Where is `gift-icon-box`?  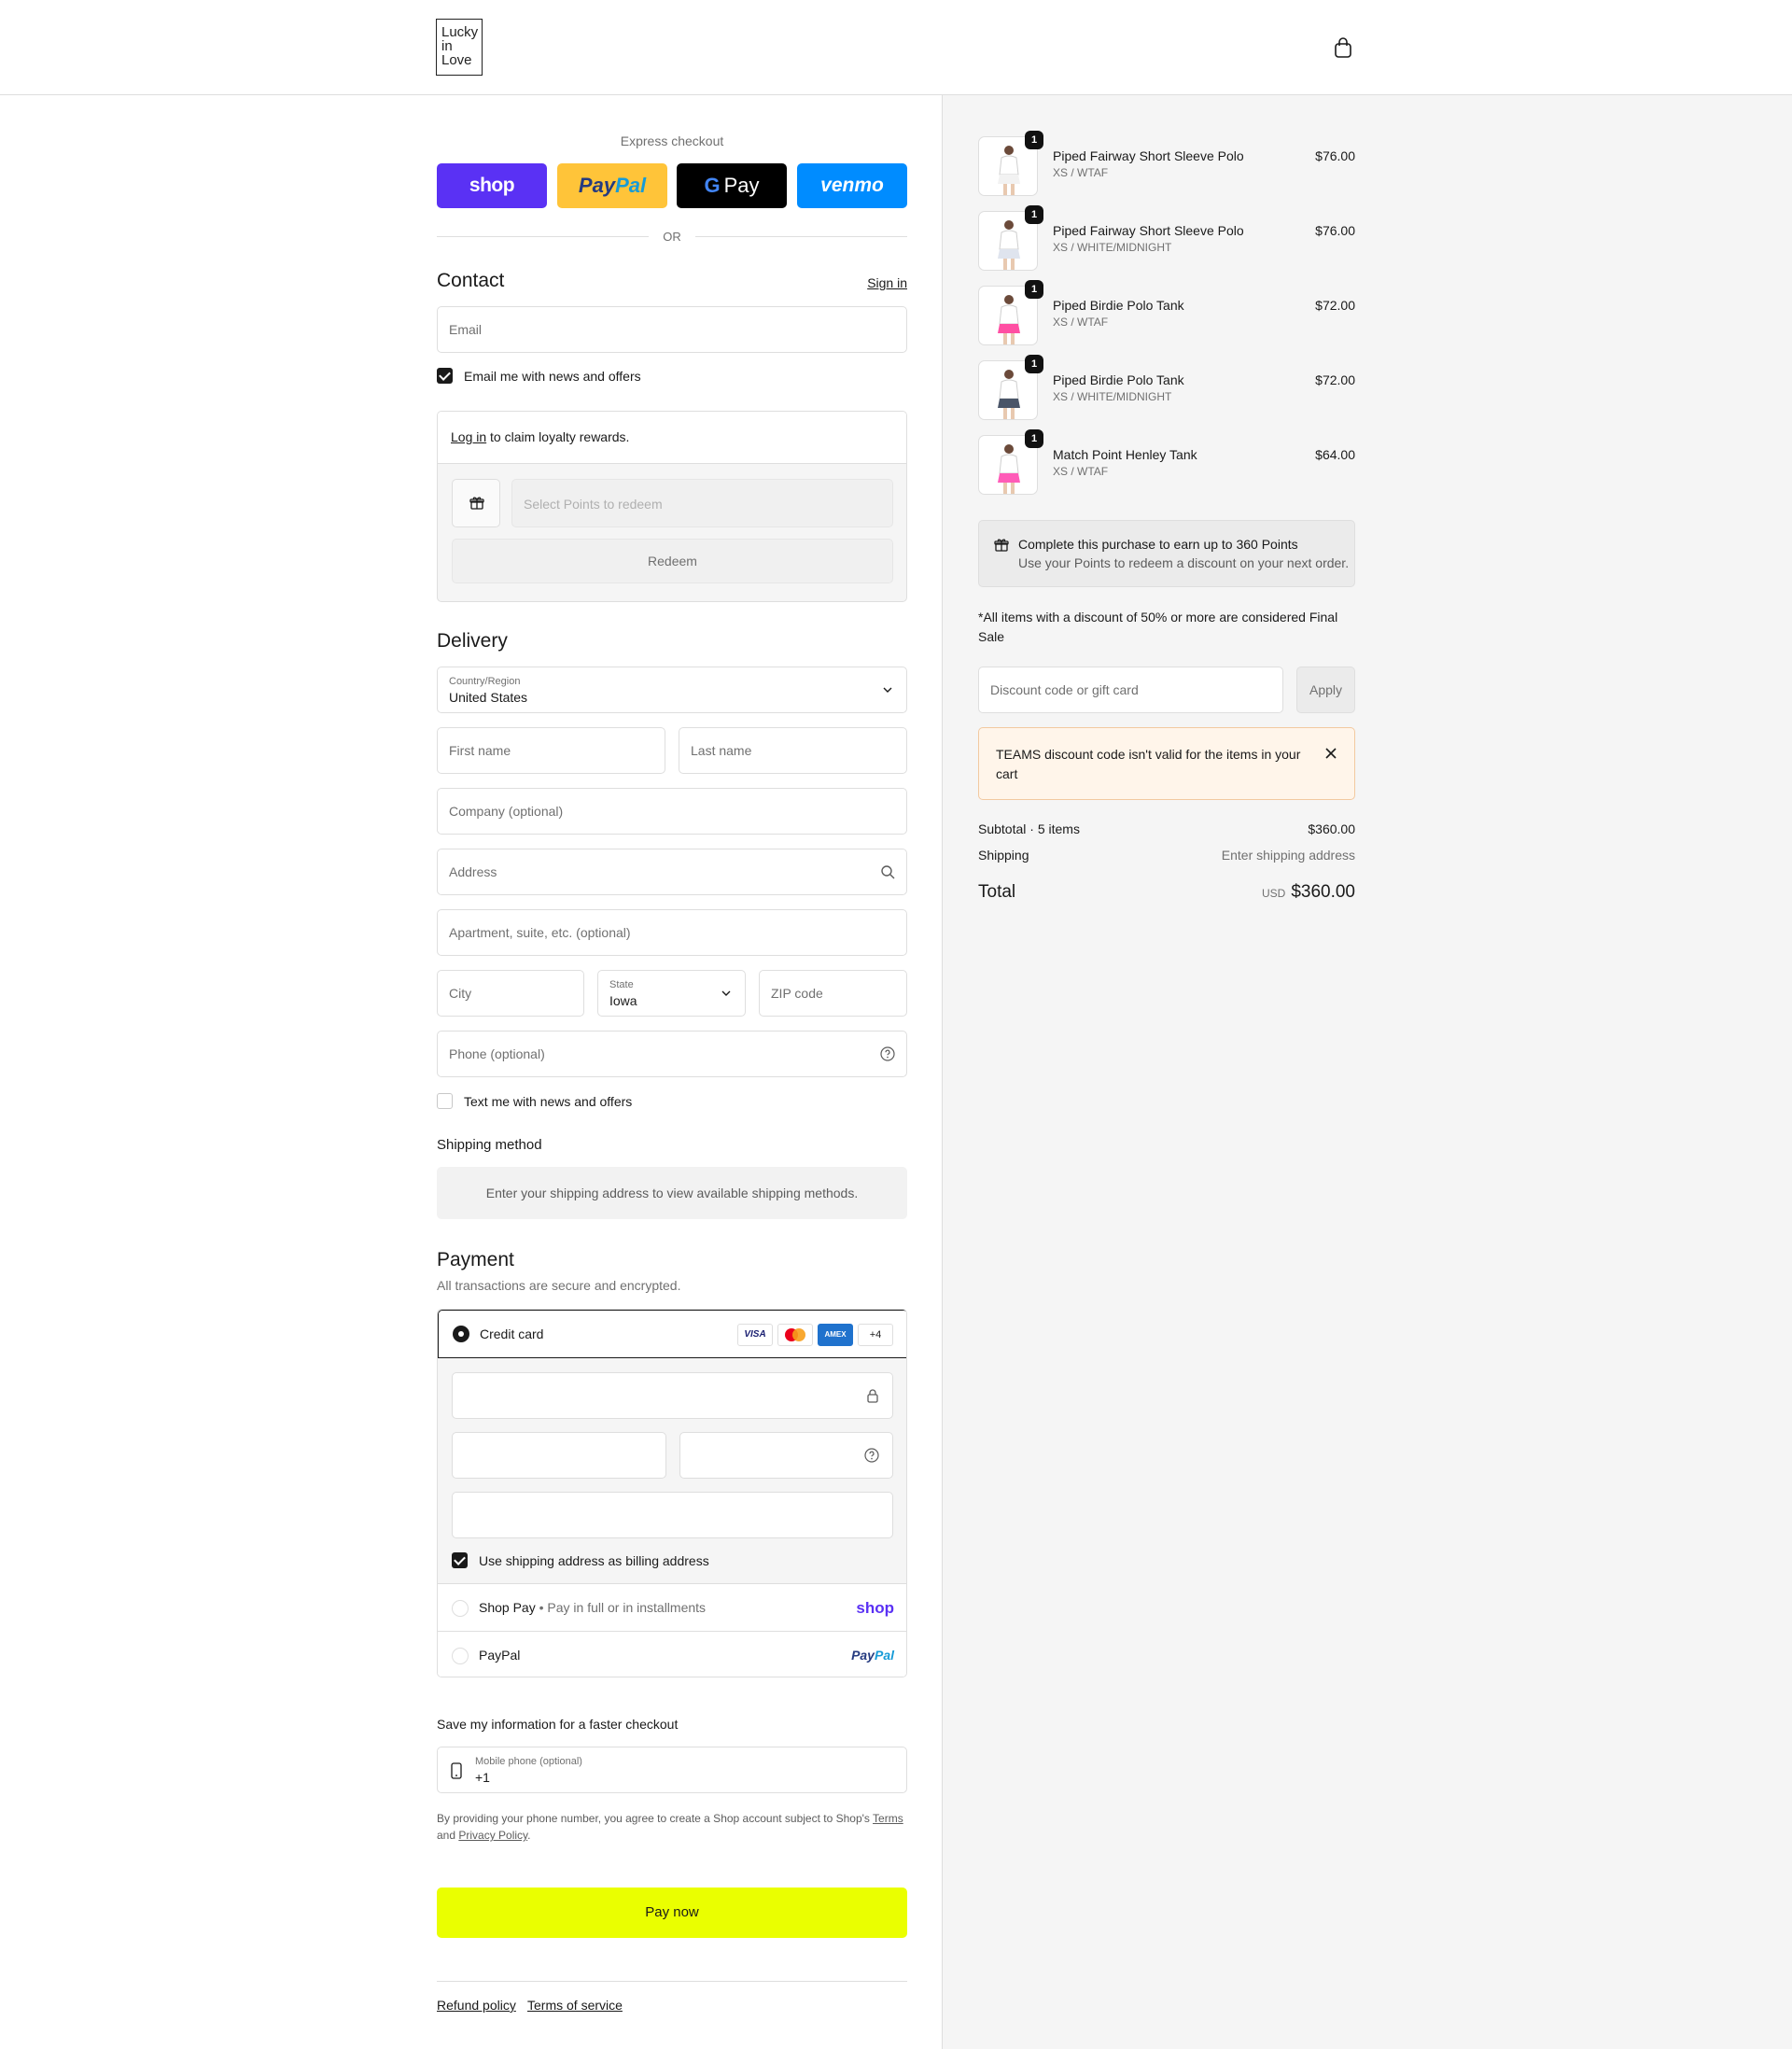
gift-icon-box is located at coordinates (476, 503).